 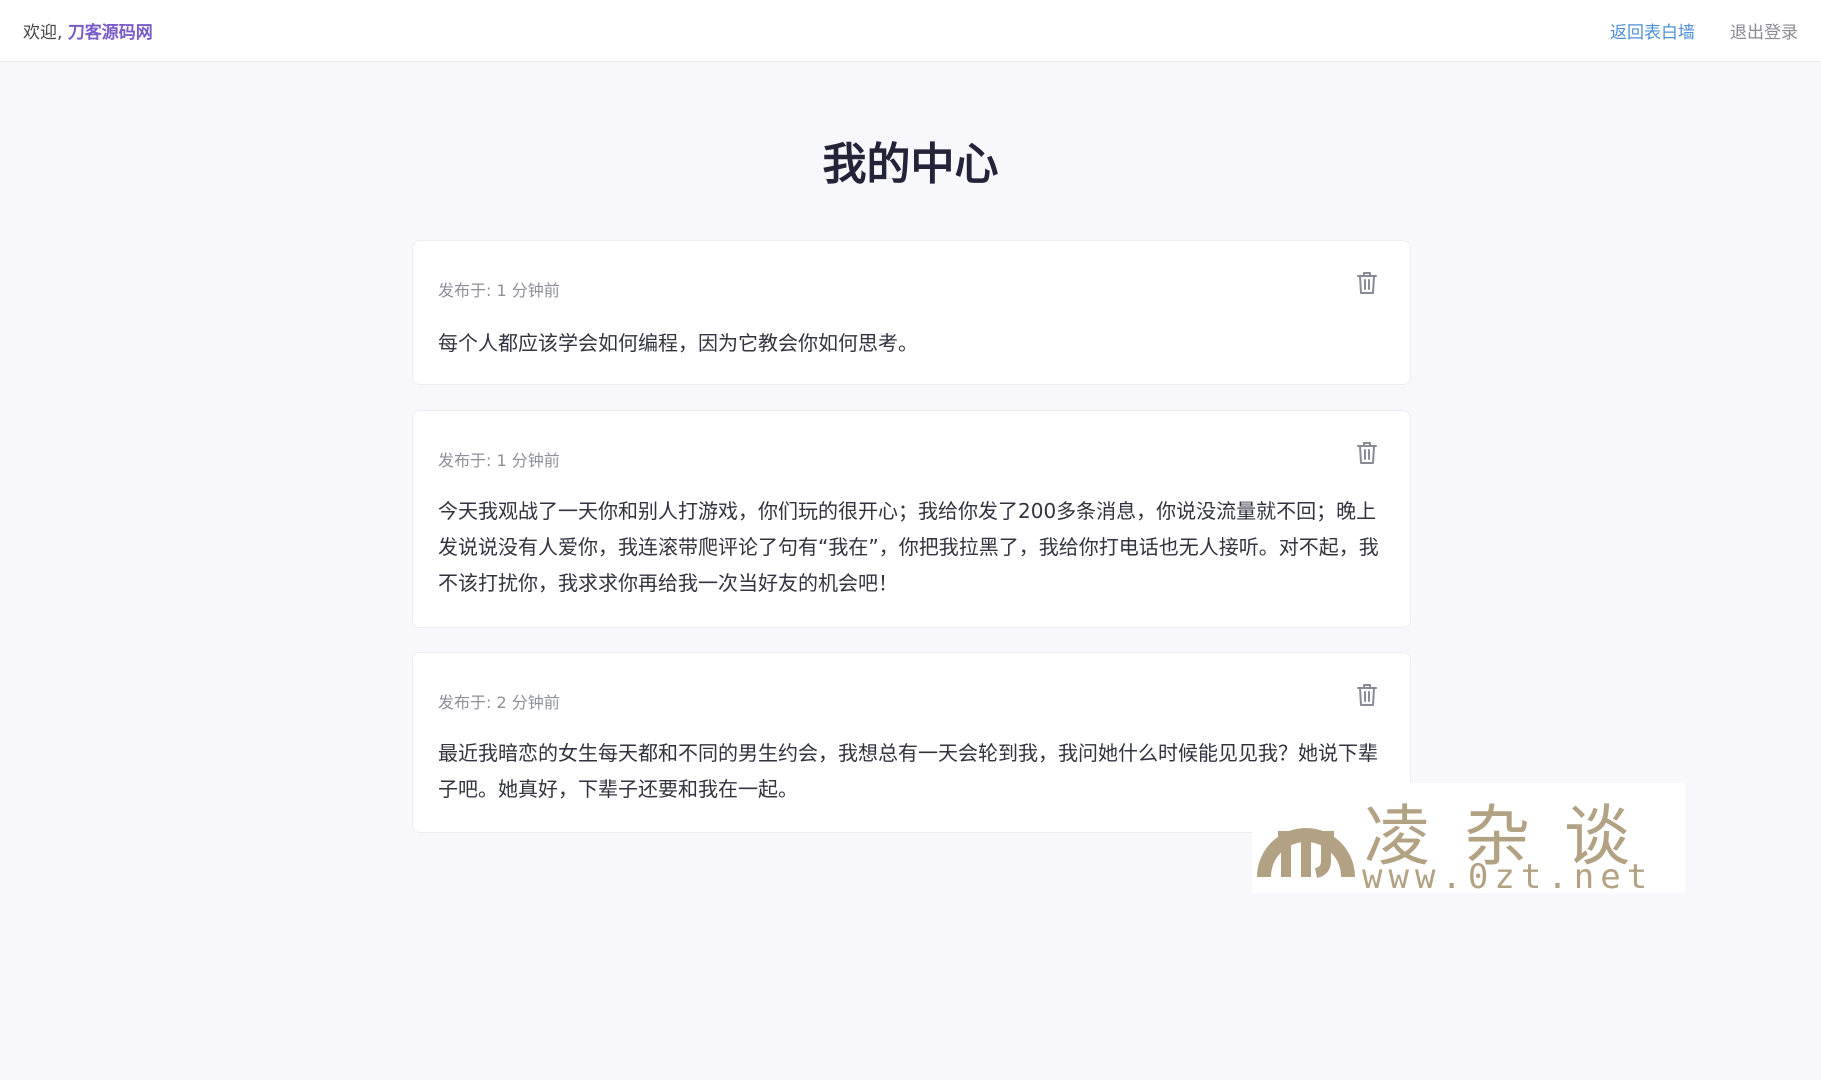 What do you see at coordinates (499, 702) in the screenshot?
I see `post-meta: 发布于: 2 分钟前` at bounding box center [499, 702].